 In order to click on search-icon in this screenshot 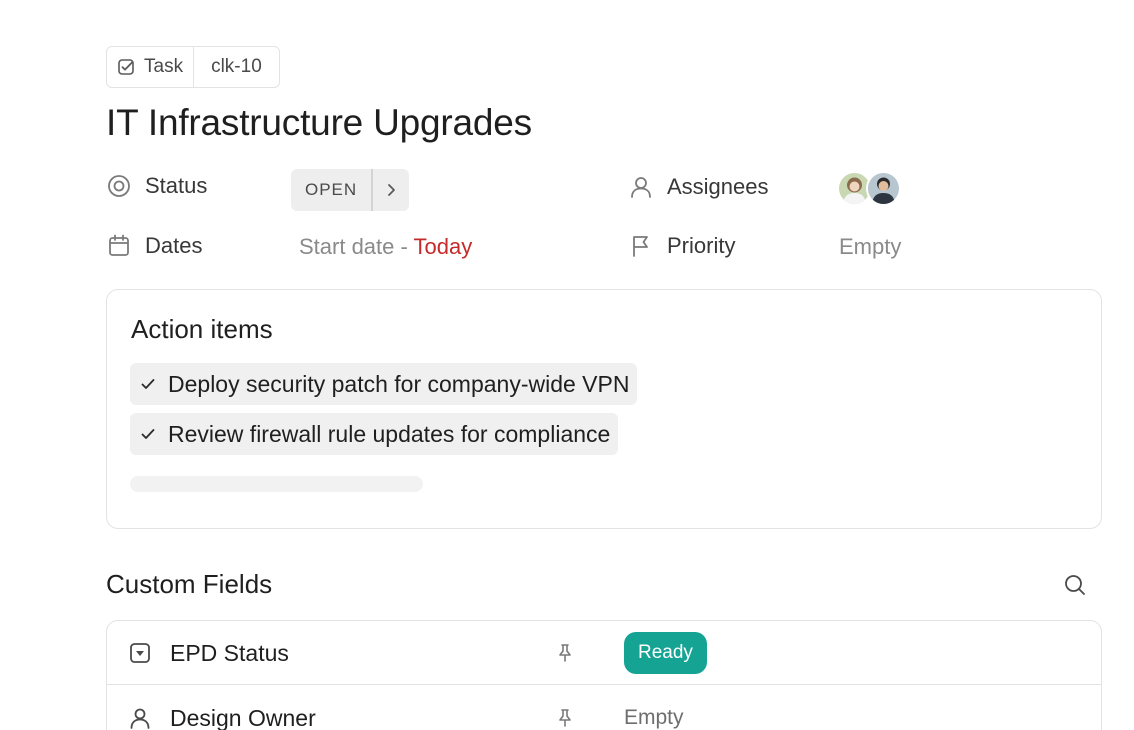, I will do `click(1075, 585)`.